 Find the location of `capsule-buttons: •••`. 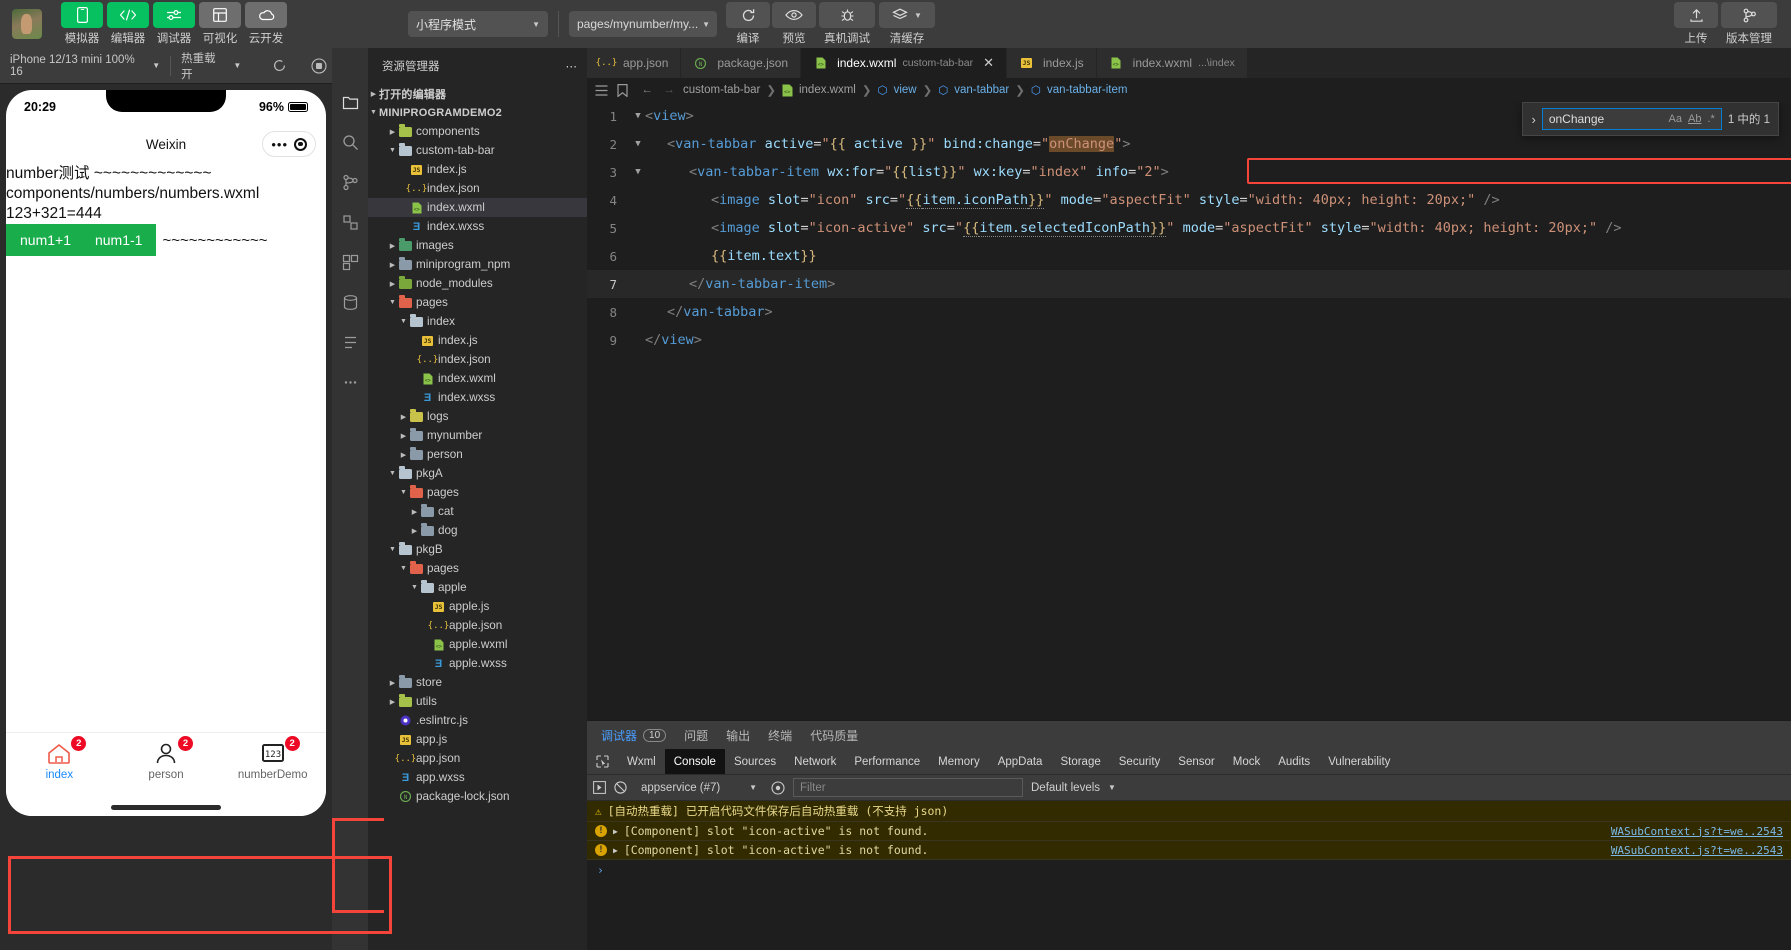

capsule-buttons: ••• is located at coordinates (289, 144).